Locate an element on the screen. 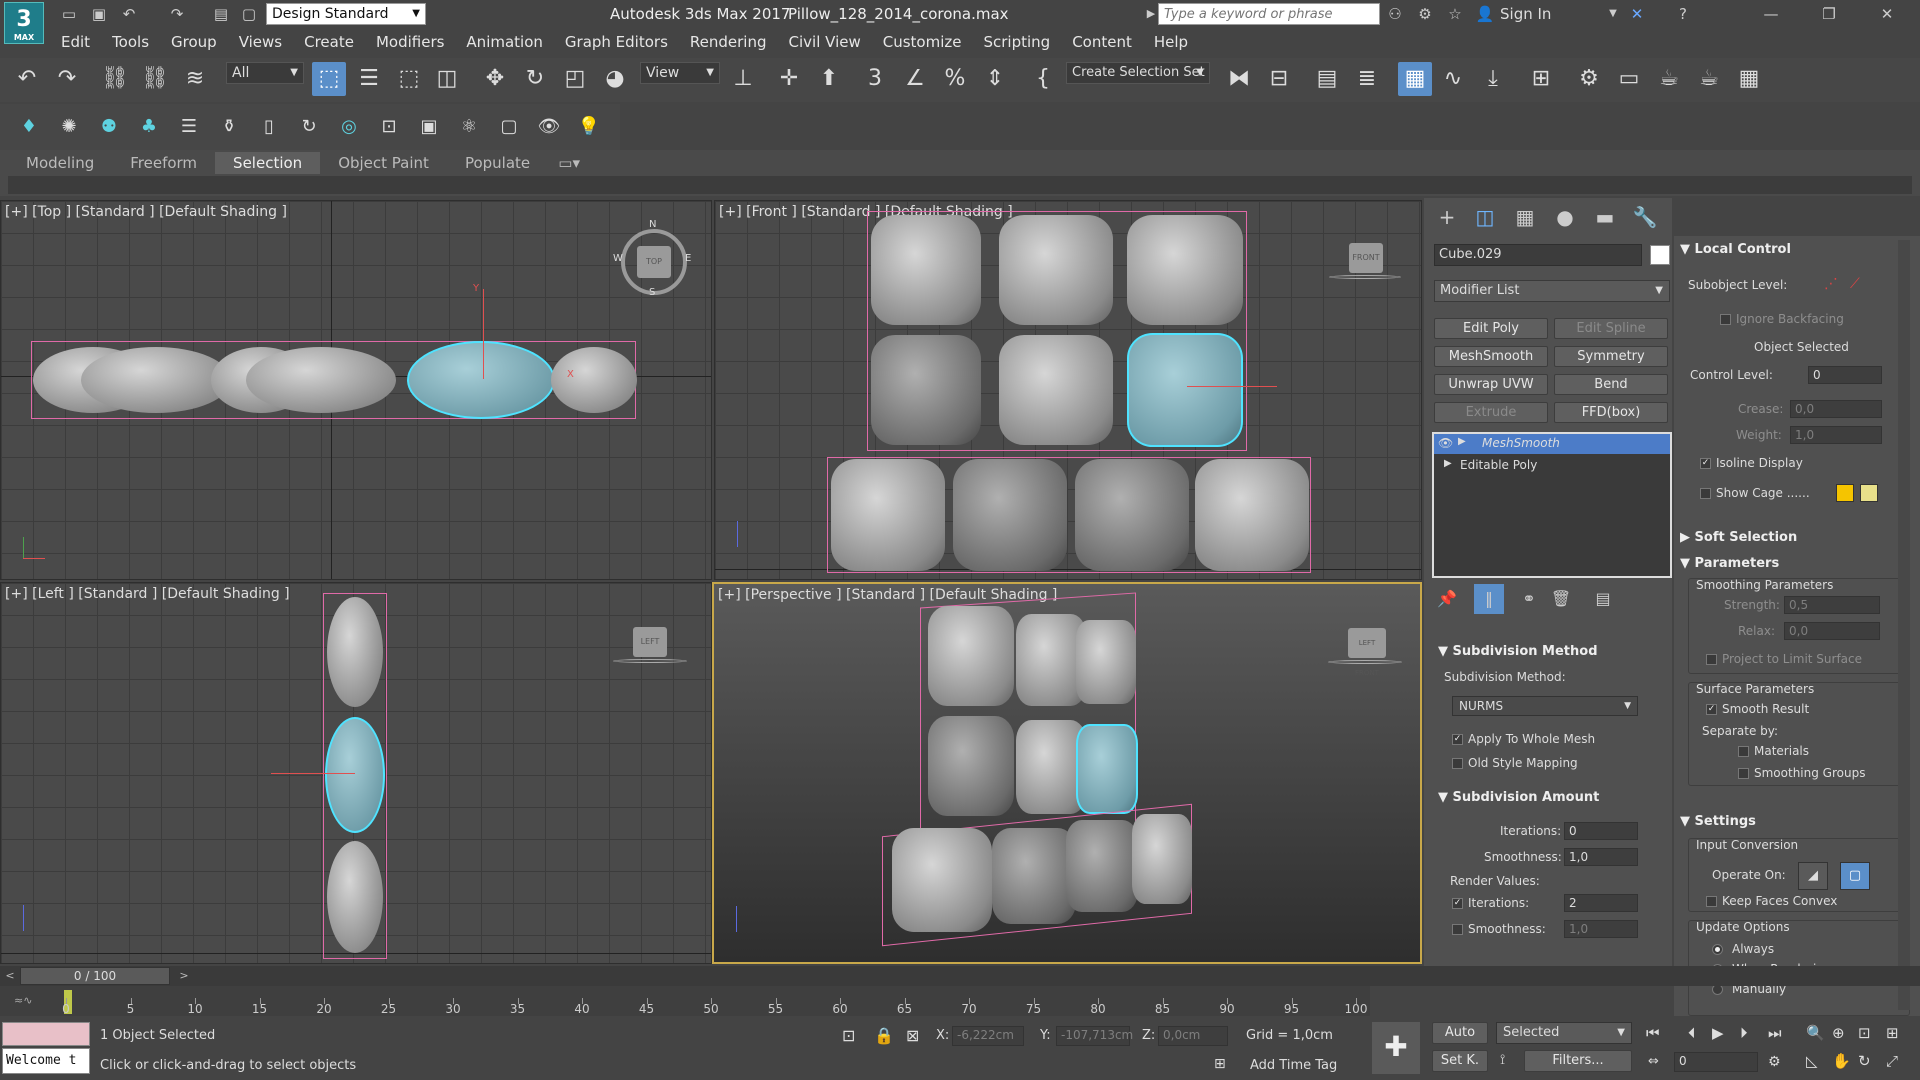 The image size is (1920, 1080). pillow-left-selected is located at coordinates (355, 775).